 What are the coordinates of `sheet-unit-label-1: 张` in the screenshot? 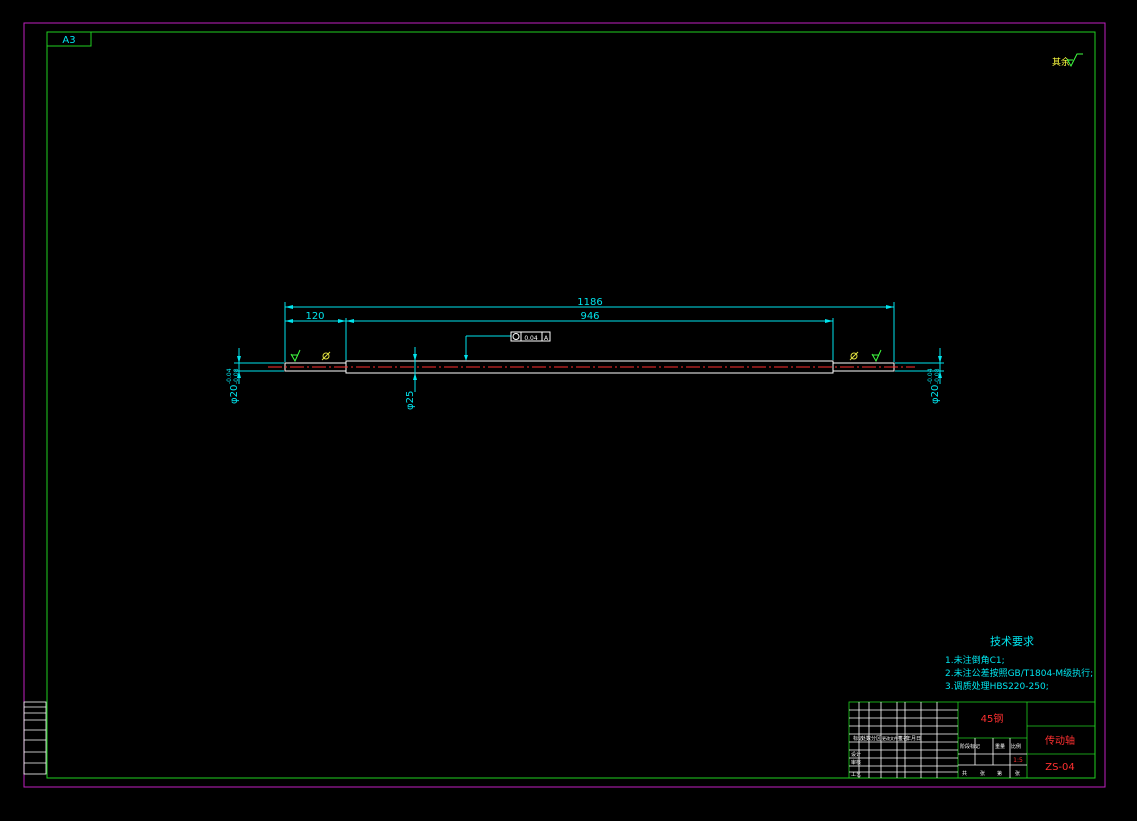 It's located at (982, 773).